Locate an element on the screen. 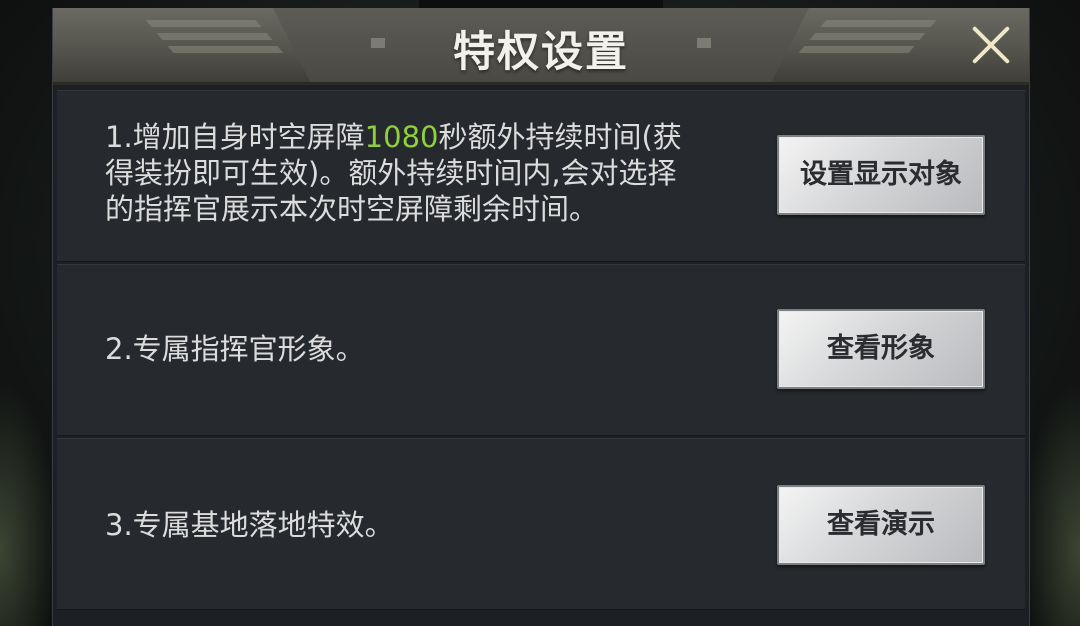  view-appearance-button: 查看形象 is located at coordinates (881, 349).